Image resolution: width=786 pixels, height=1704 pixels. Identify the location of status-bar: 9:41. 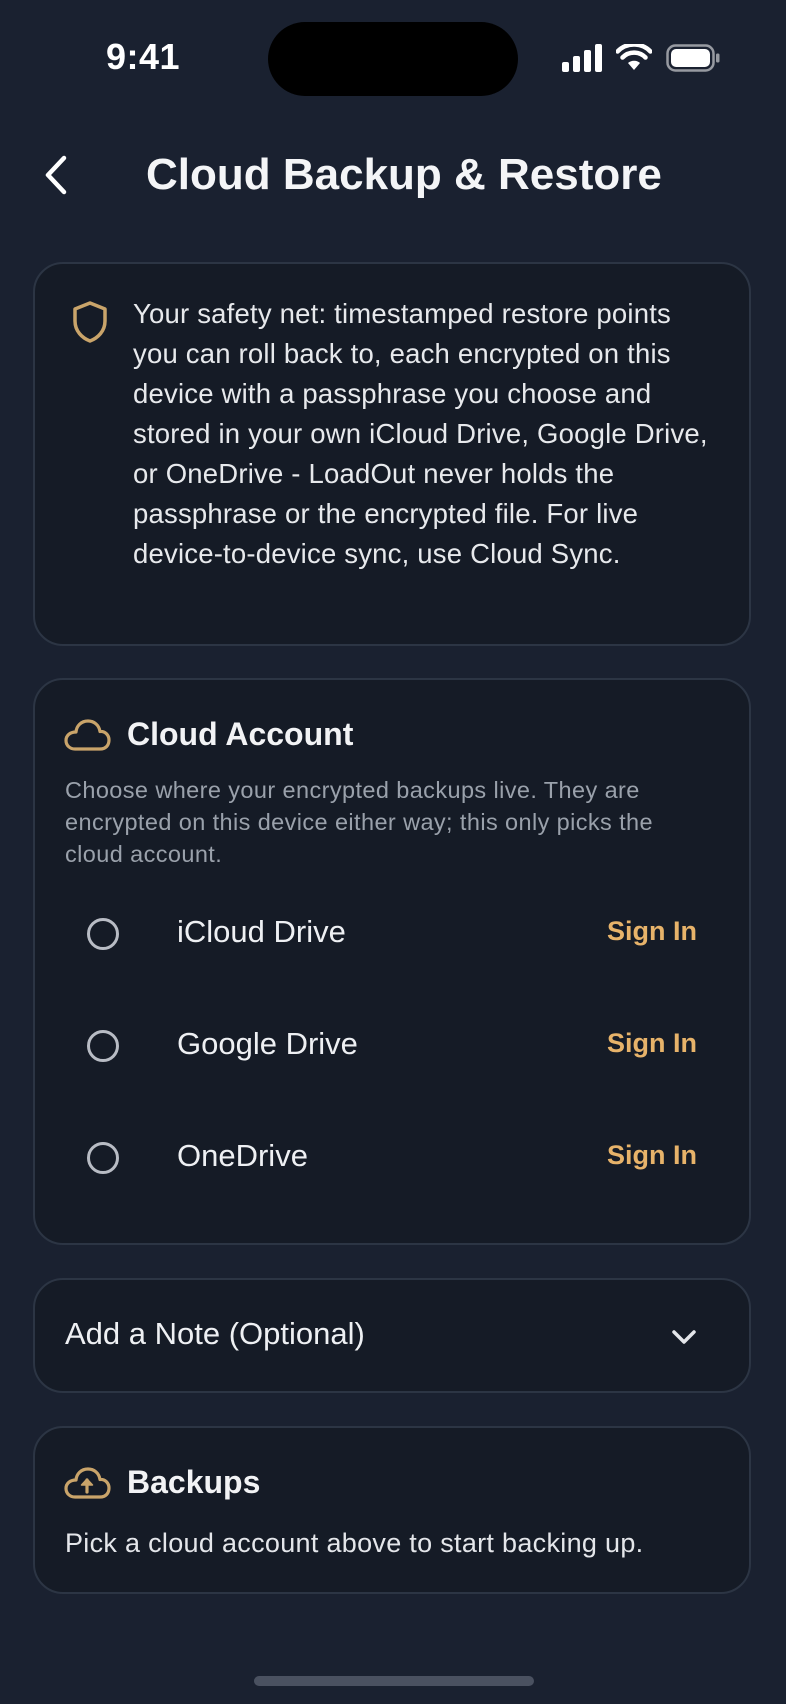
(393, 58).